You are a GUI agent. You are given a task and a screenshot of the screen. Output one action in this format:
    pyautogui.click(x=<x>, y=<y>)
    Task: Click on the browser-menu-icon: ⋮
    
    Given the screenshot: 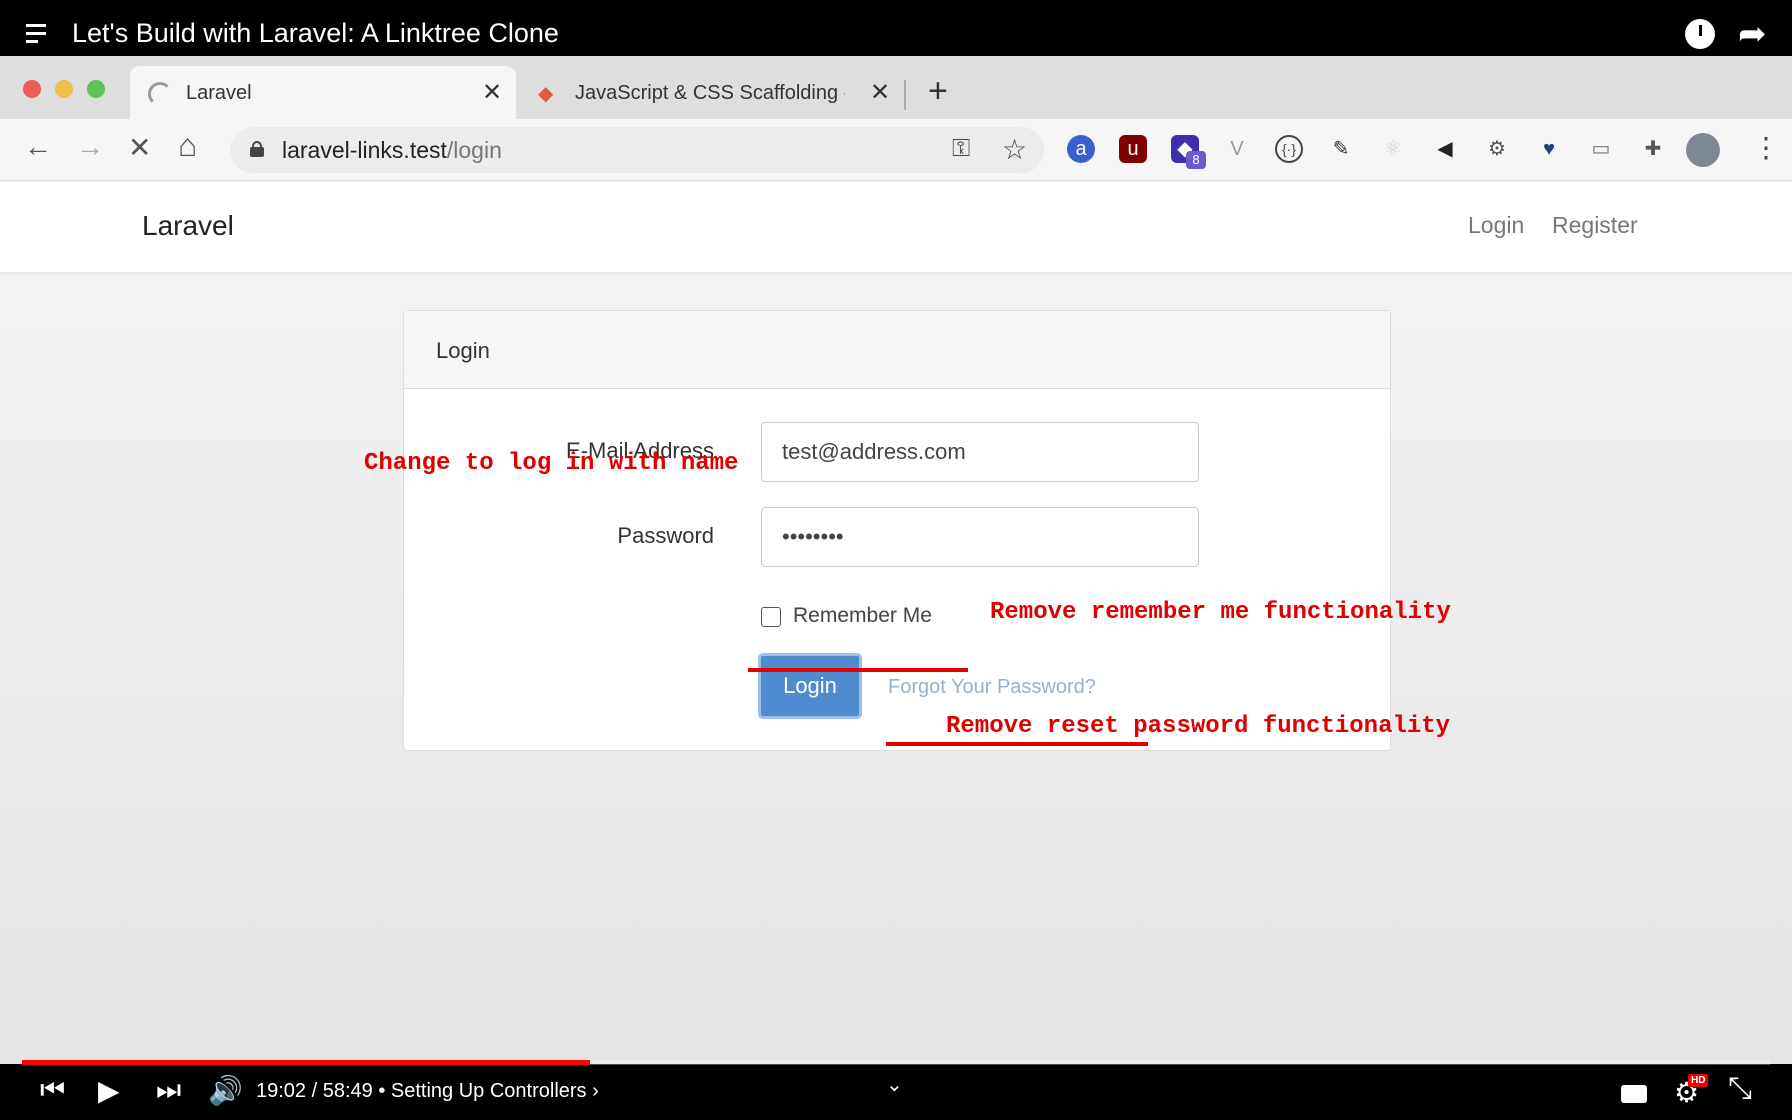 What is the action you would take?
    pyautogui.click(x=1766, y=147)
    